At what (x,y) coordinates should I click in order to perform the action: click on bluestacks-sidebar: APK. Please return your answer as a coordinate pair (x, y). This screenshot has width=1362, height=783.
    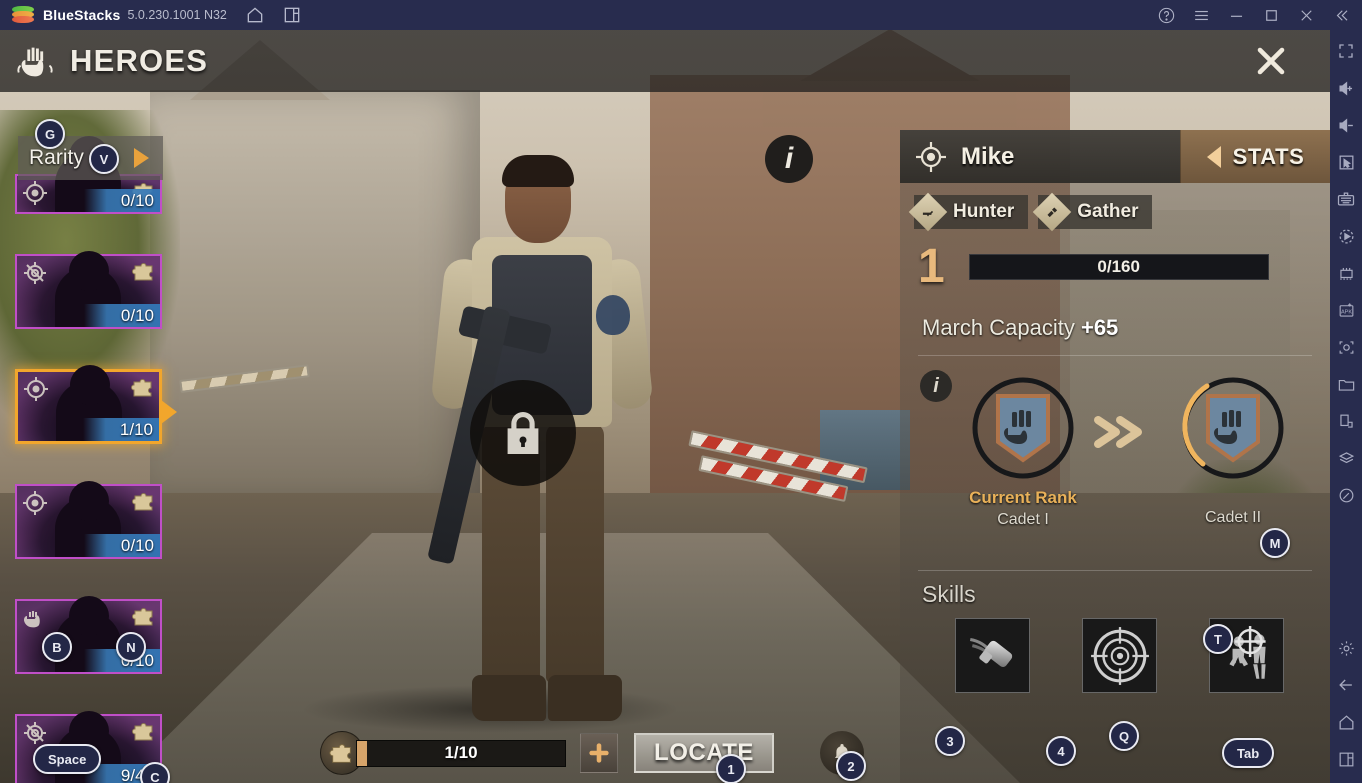
    Looking at the image, I should click on (1346, 406).